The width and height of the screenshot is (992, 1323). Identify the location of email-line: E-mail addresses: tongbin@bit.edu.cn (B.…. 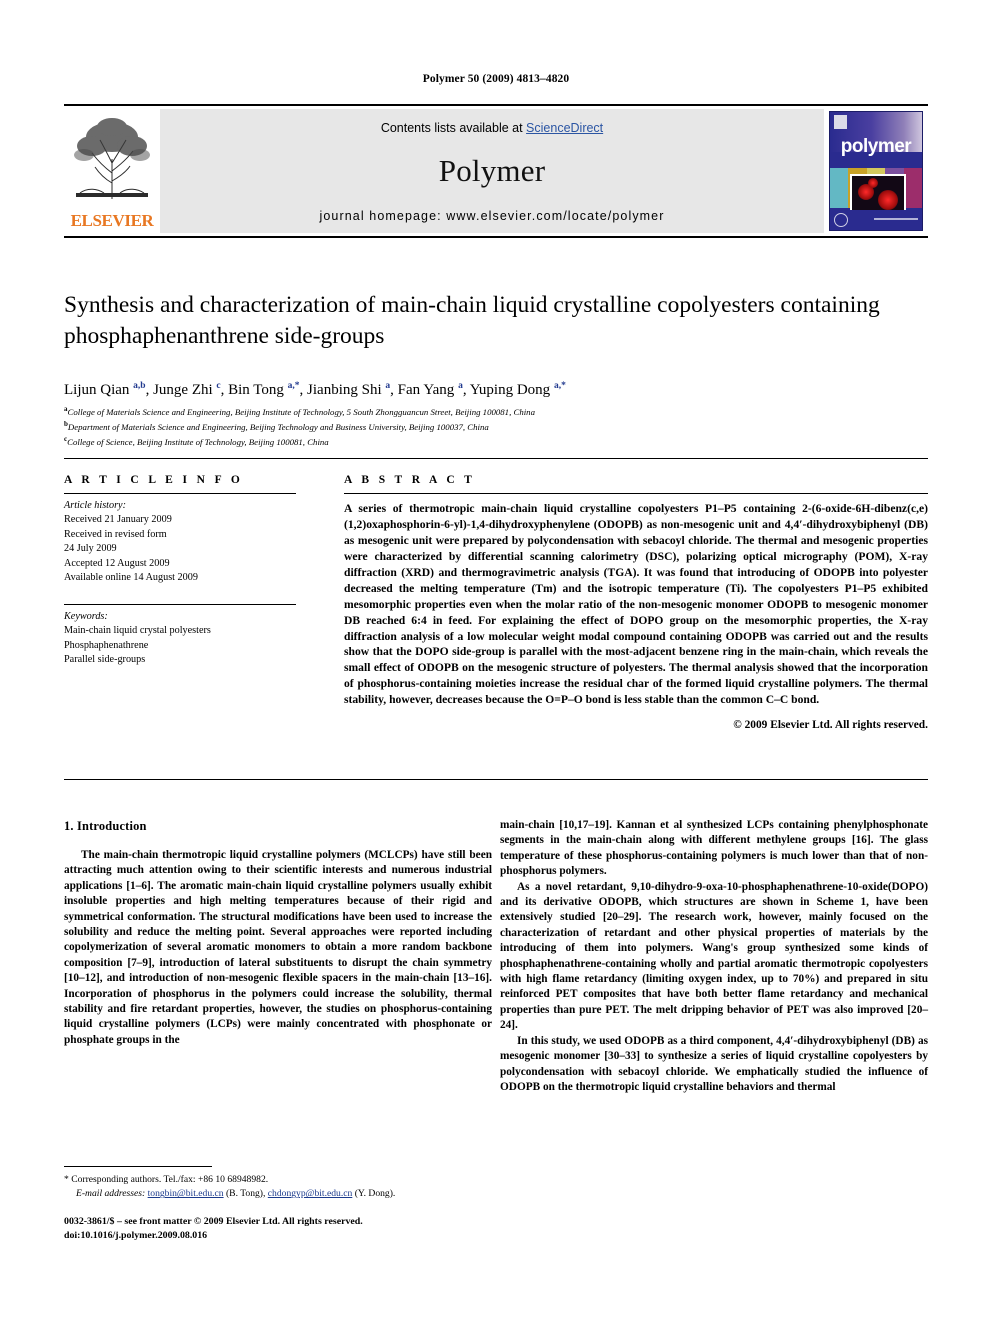
(278, 1194).